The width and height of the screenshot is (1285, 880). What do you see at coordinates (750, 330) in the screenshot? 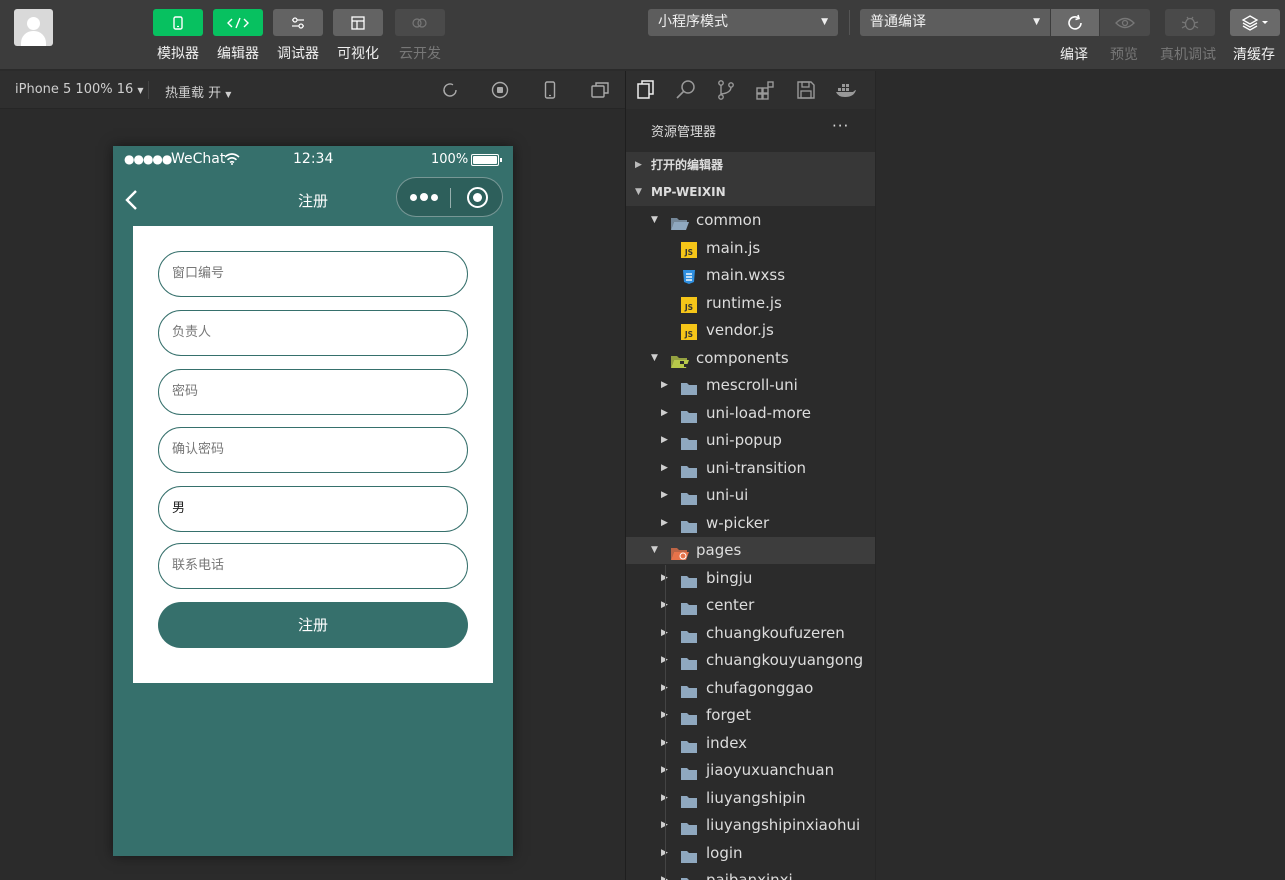
I see `file-vendor-js: JS vendor.js` at bounding box center [750, 330].